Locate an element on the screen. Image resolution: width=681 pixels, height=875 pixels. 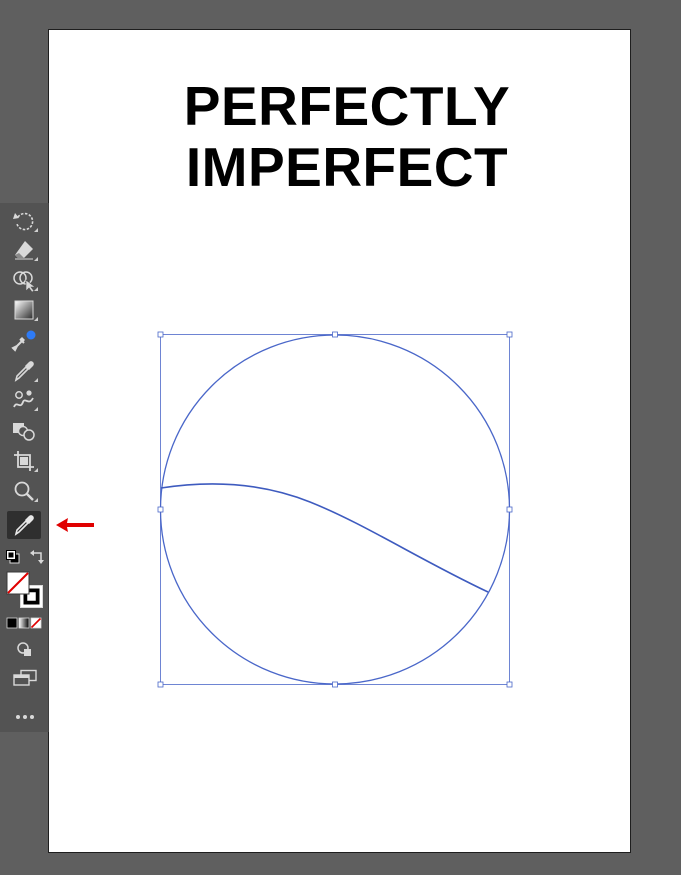
blend-tool is located at coordinates (24, 400).